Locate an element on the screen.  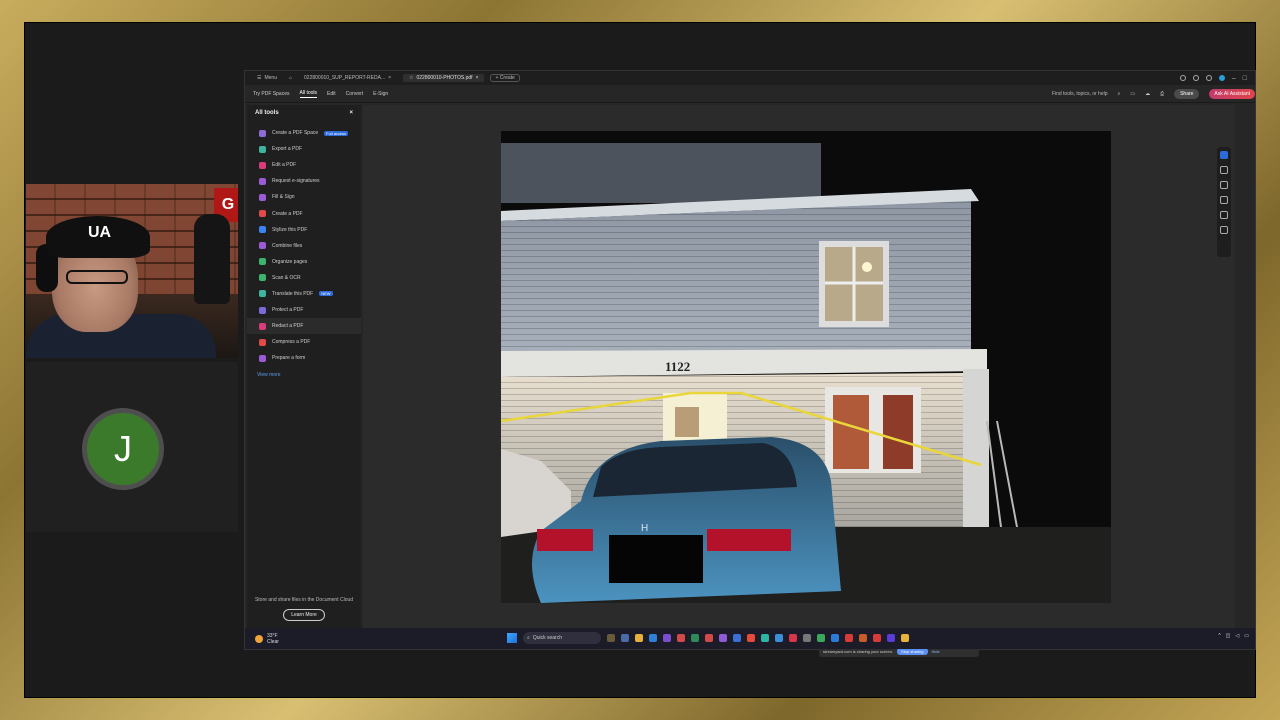
tool-item: Redact a PDF is located at coordinates (304, 326).